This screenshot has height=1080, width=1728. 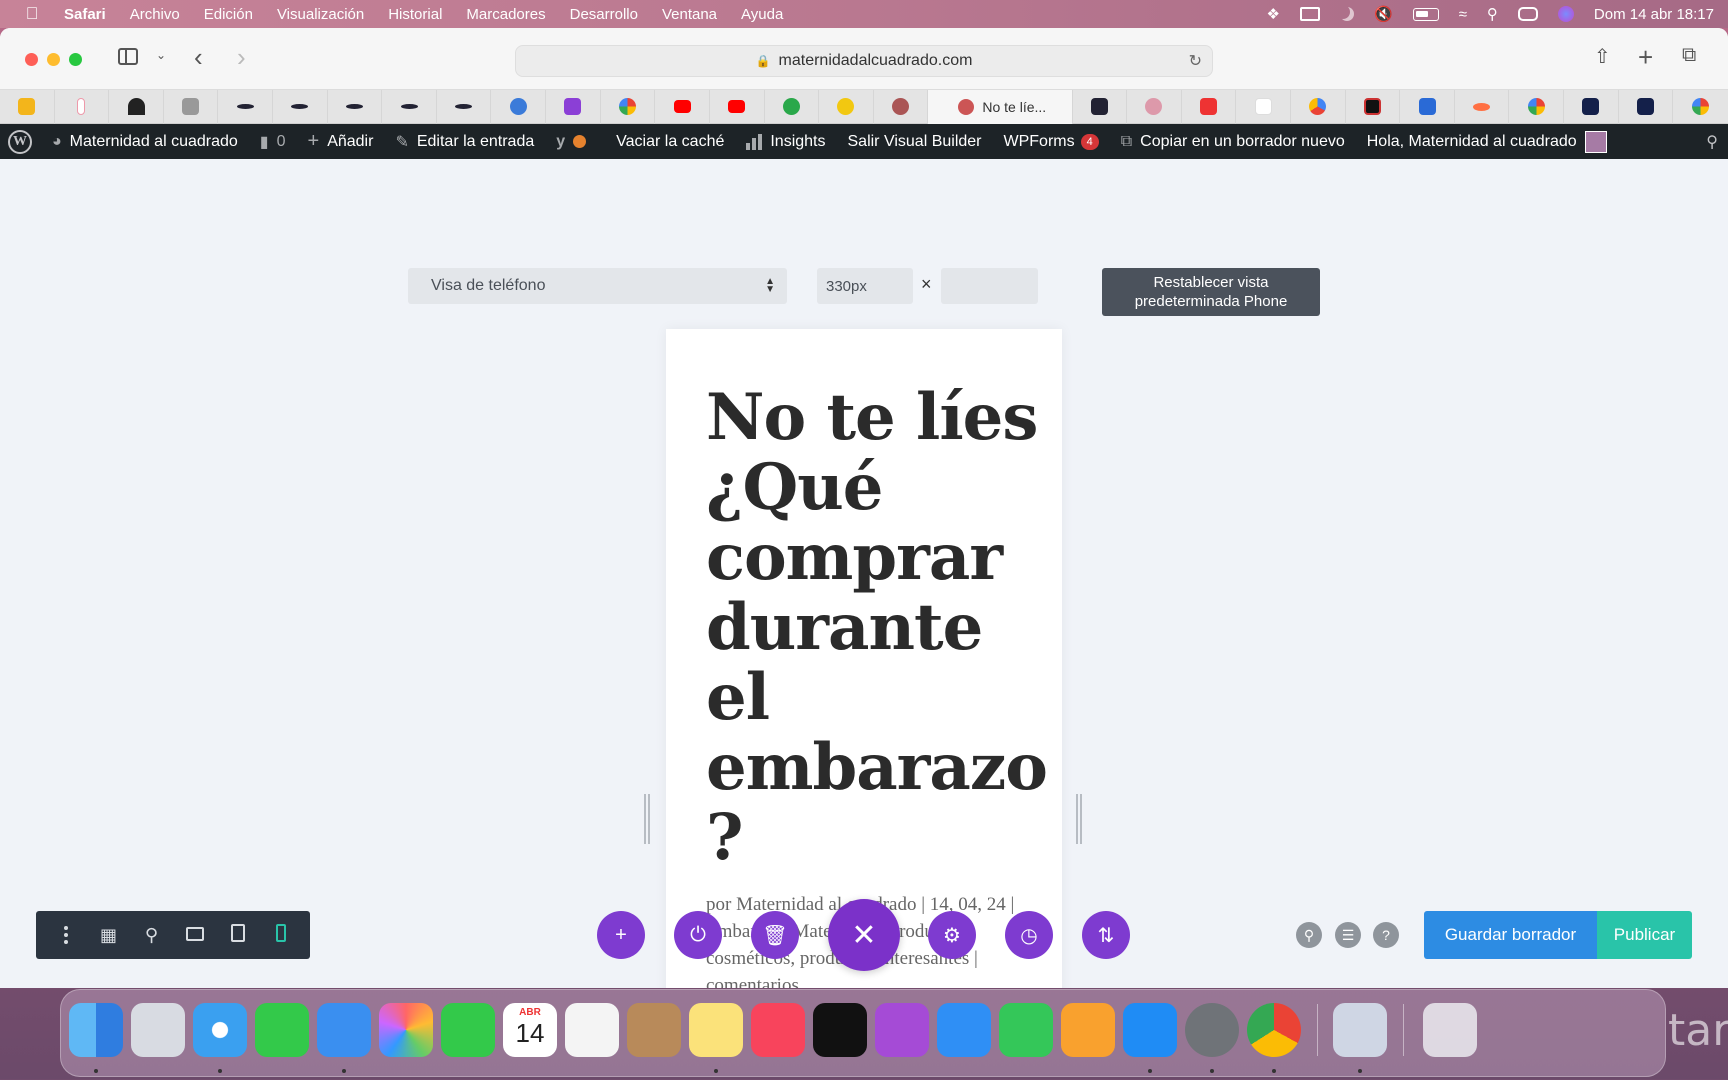 What do you see at coordinates (1712, 142) in the screenshot?
I see `admin-search-icon: ⚲` at bounding box center [1712, 142].